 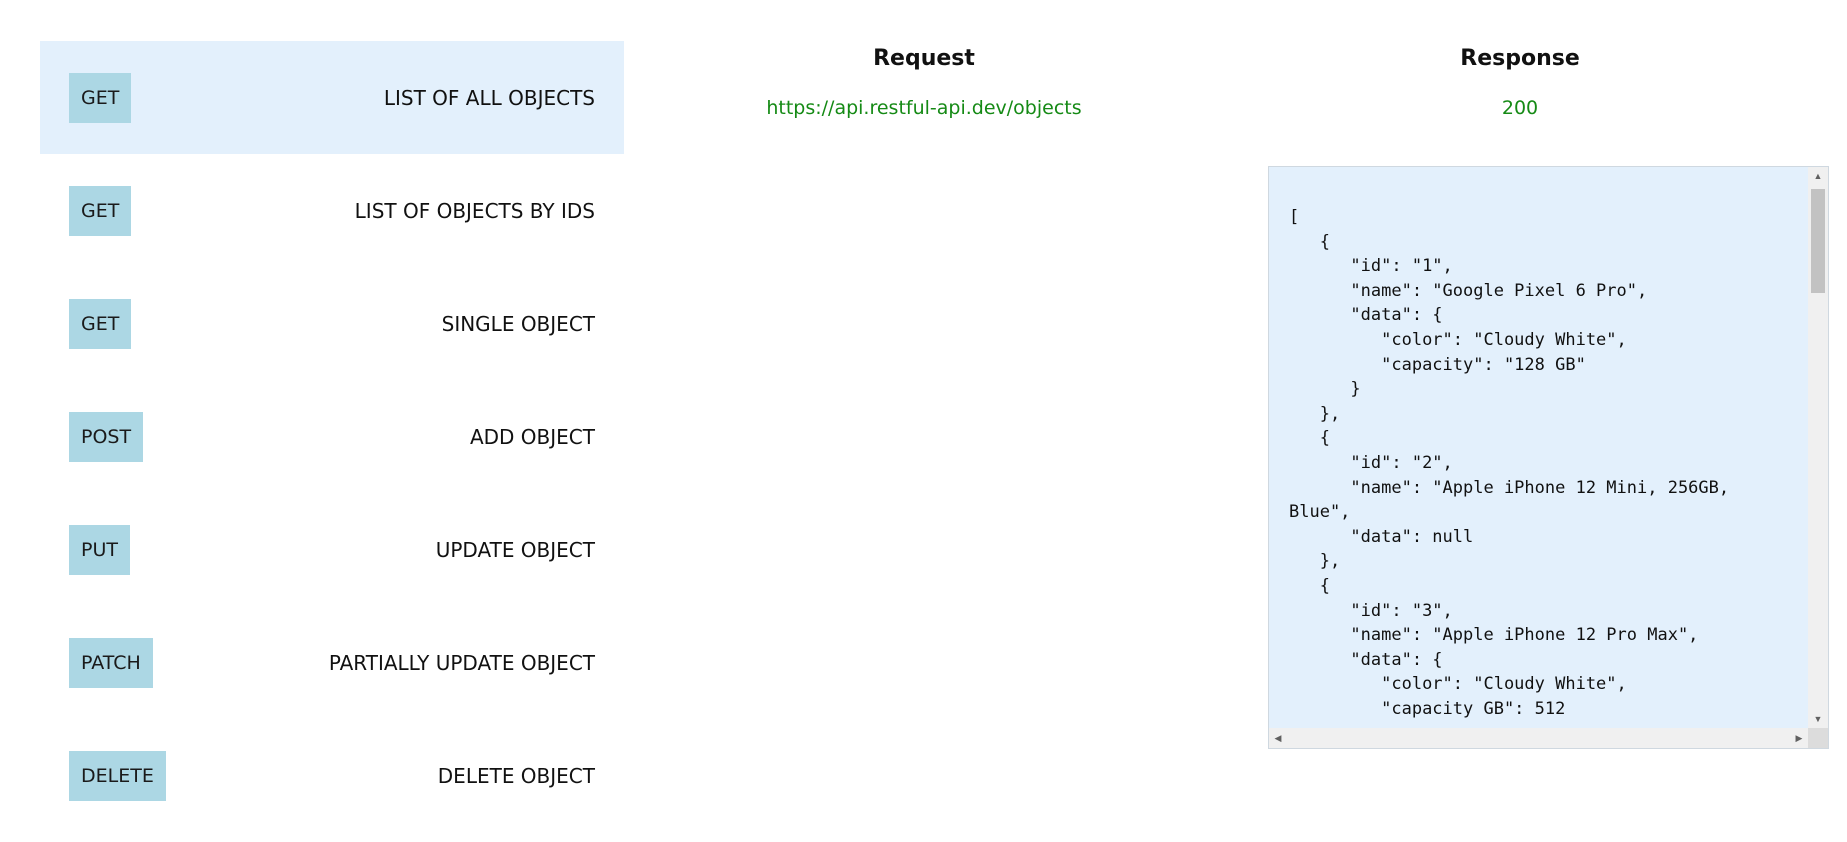 What do you see at coordinates (924, 58) in the screenshot?
I see `request-heading: Request` at bounding box center [924, 58].